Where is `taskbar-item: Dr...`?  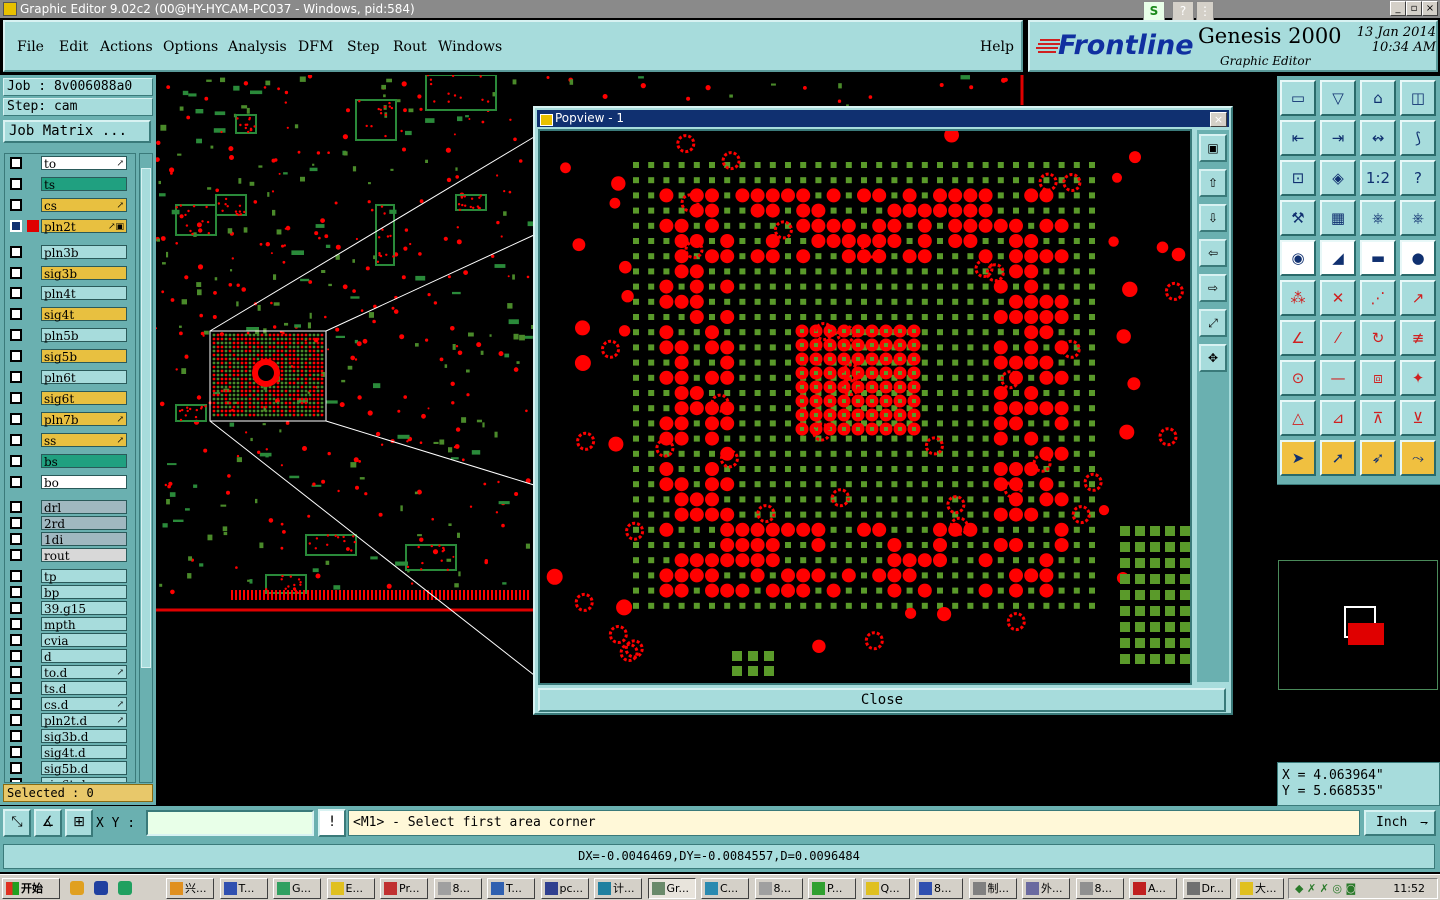
taskbar-item: Dr... is located at coordinates (1206, 888).